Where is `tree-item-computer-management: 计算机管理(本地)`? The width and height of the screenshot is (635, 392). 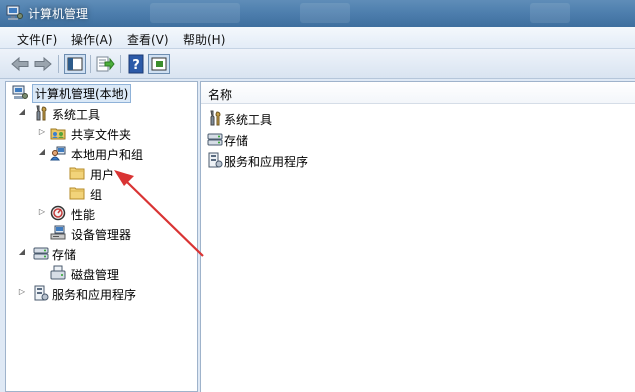 tree-item-computer-management: 计算机管理(本地) is located at coordinates (103, 93).